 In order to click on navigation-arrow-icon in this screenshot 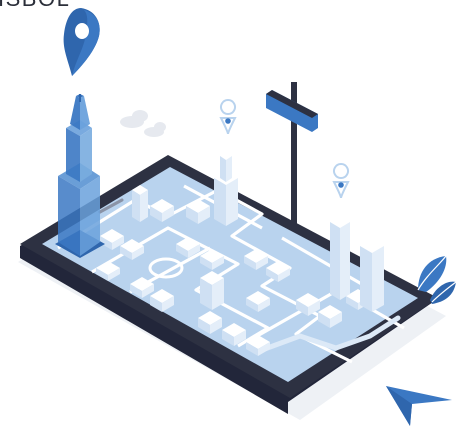, I will do `click(419, 406)`.